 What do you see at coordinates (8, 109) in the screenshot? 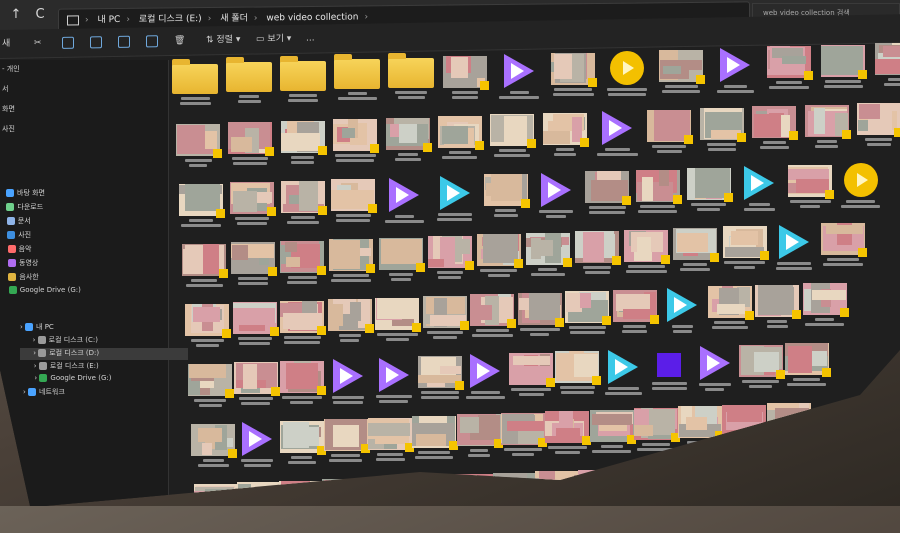
I see `sidebar-item: 화면` at bounding box center [8, 109].